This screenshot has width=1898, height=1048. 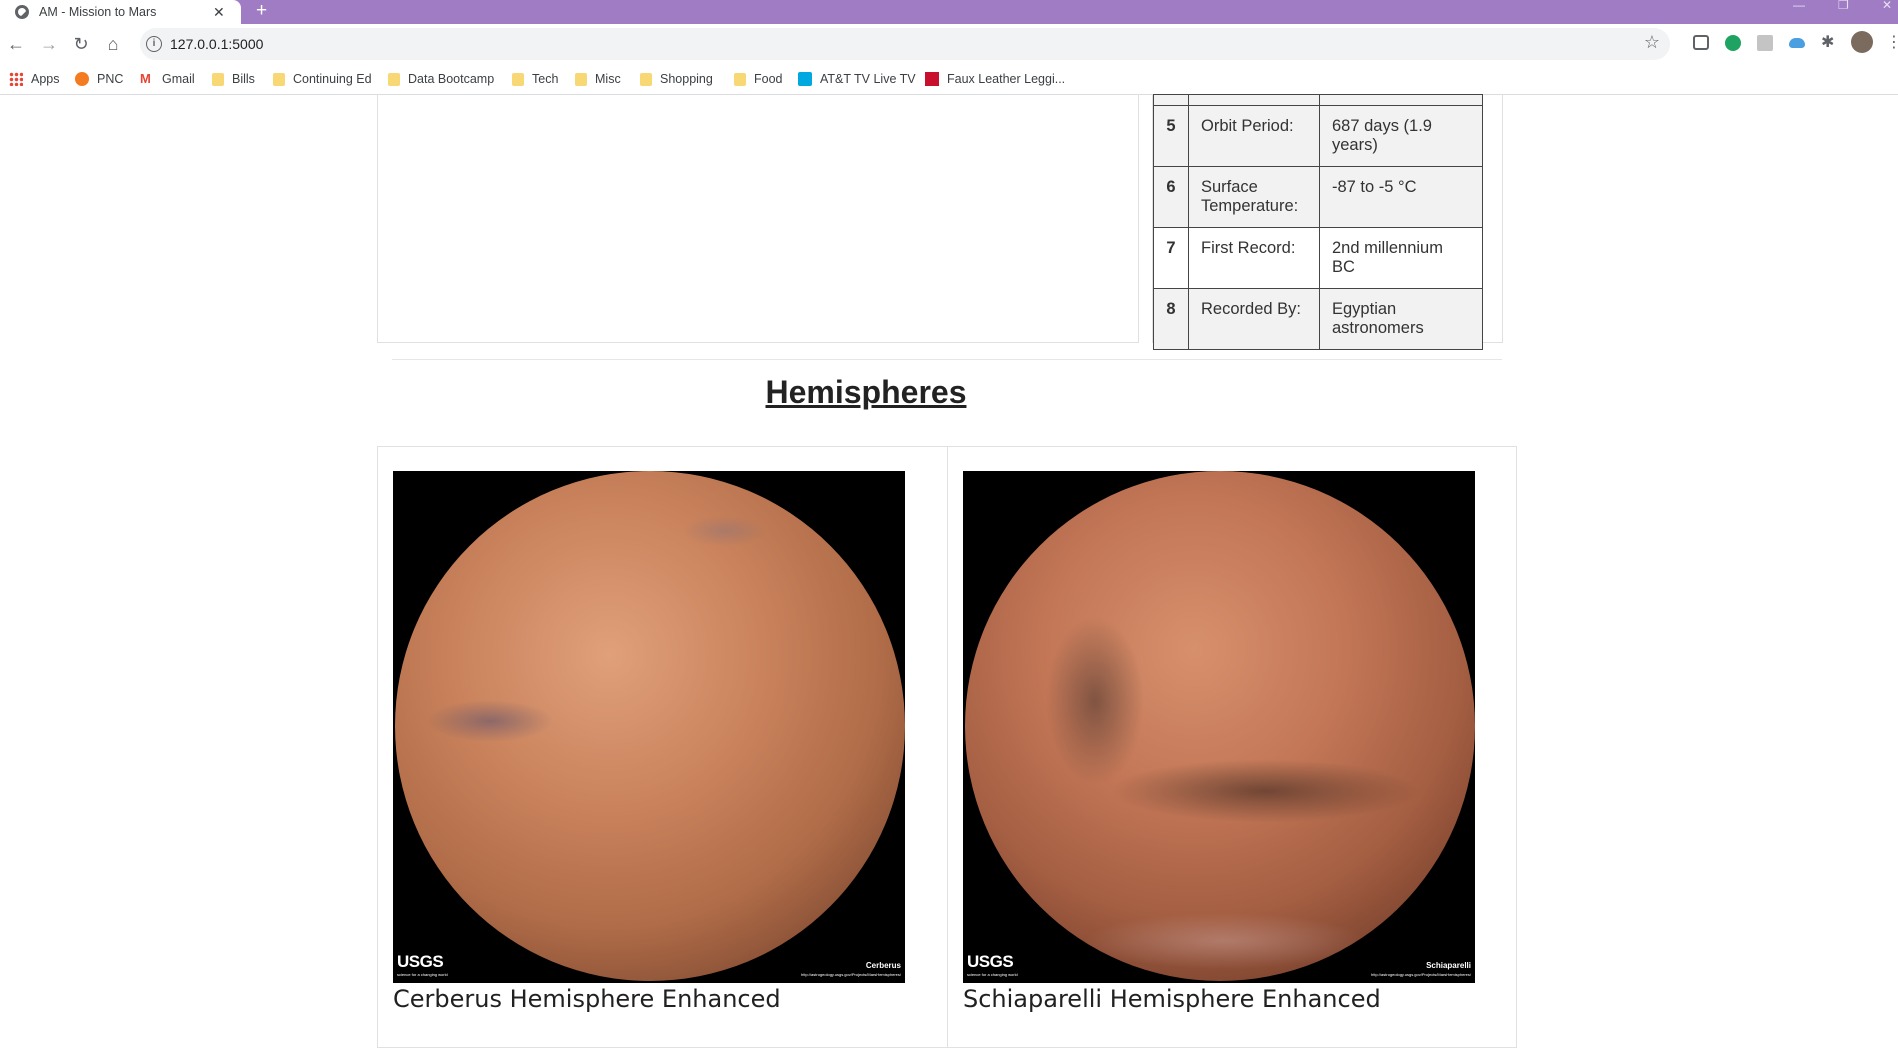 What do you see at coordinates (243, 79) in the screenshot?
I see `bookmark-label: Bills` at bounding box center [243, 79].